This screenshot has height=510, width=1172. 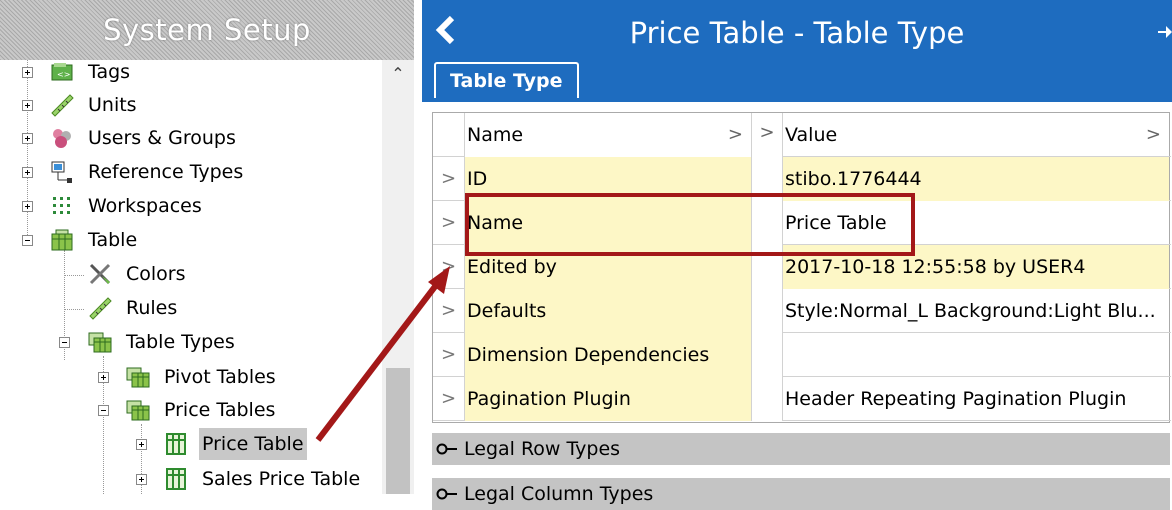 I want to click on property-value, so click(x=976, y=355).